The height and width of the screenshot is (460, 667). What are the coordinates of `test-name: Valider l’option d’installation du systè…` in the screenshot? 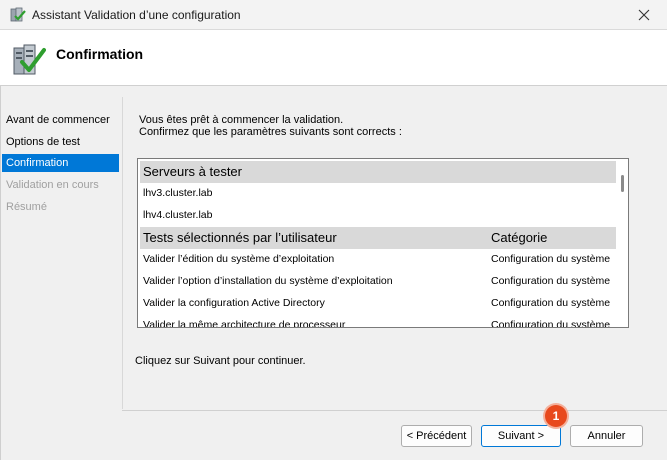 It's located at (268, 281).